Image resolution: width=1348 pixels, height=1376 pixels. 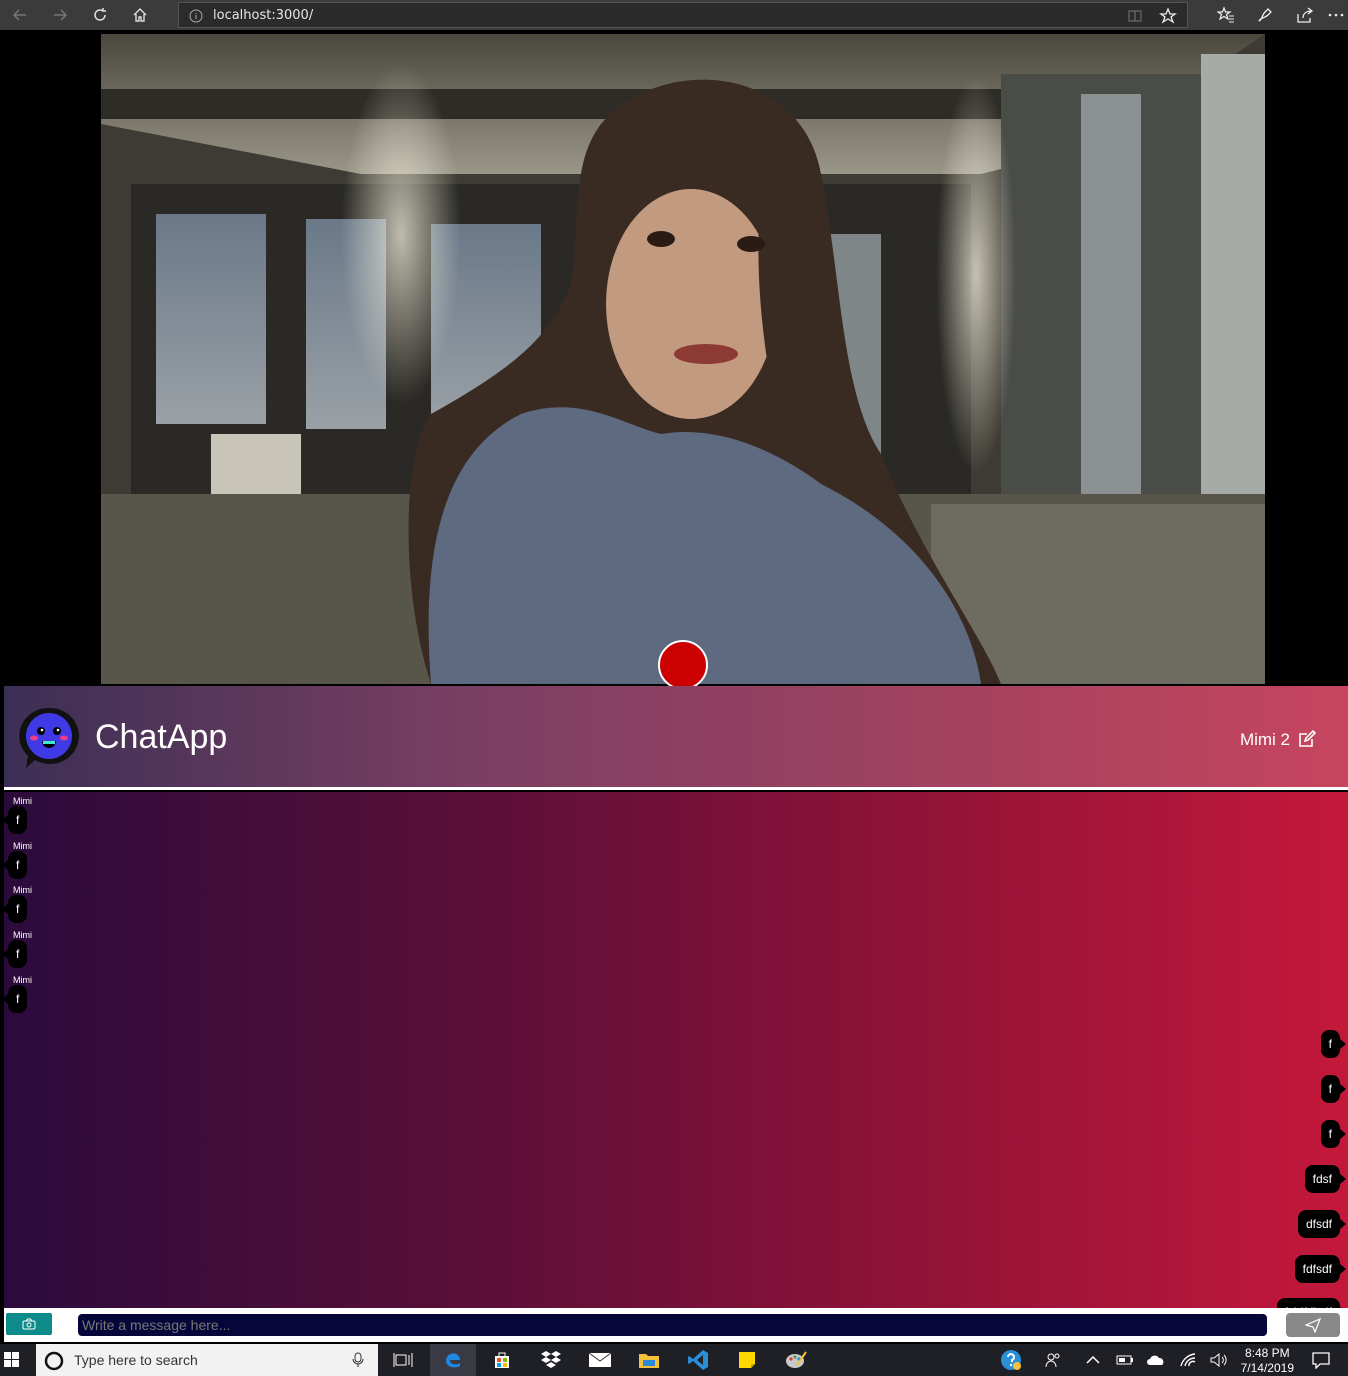 I want to click on outgoing-message: fdsf, so click(x=1325, y=1179).